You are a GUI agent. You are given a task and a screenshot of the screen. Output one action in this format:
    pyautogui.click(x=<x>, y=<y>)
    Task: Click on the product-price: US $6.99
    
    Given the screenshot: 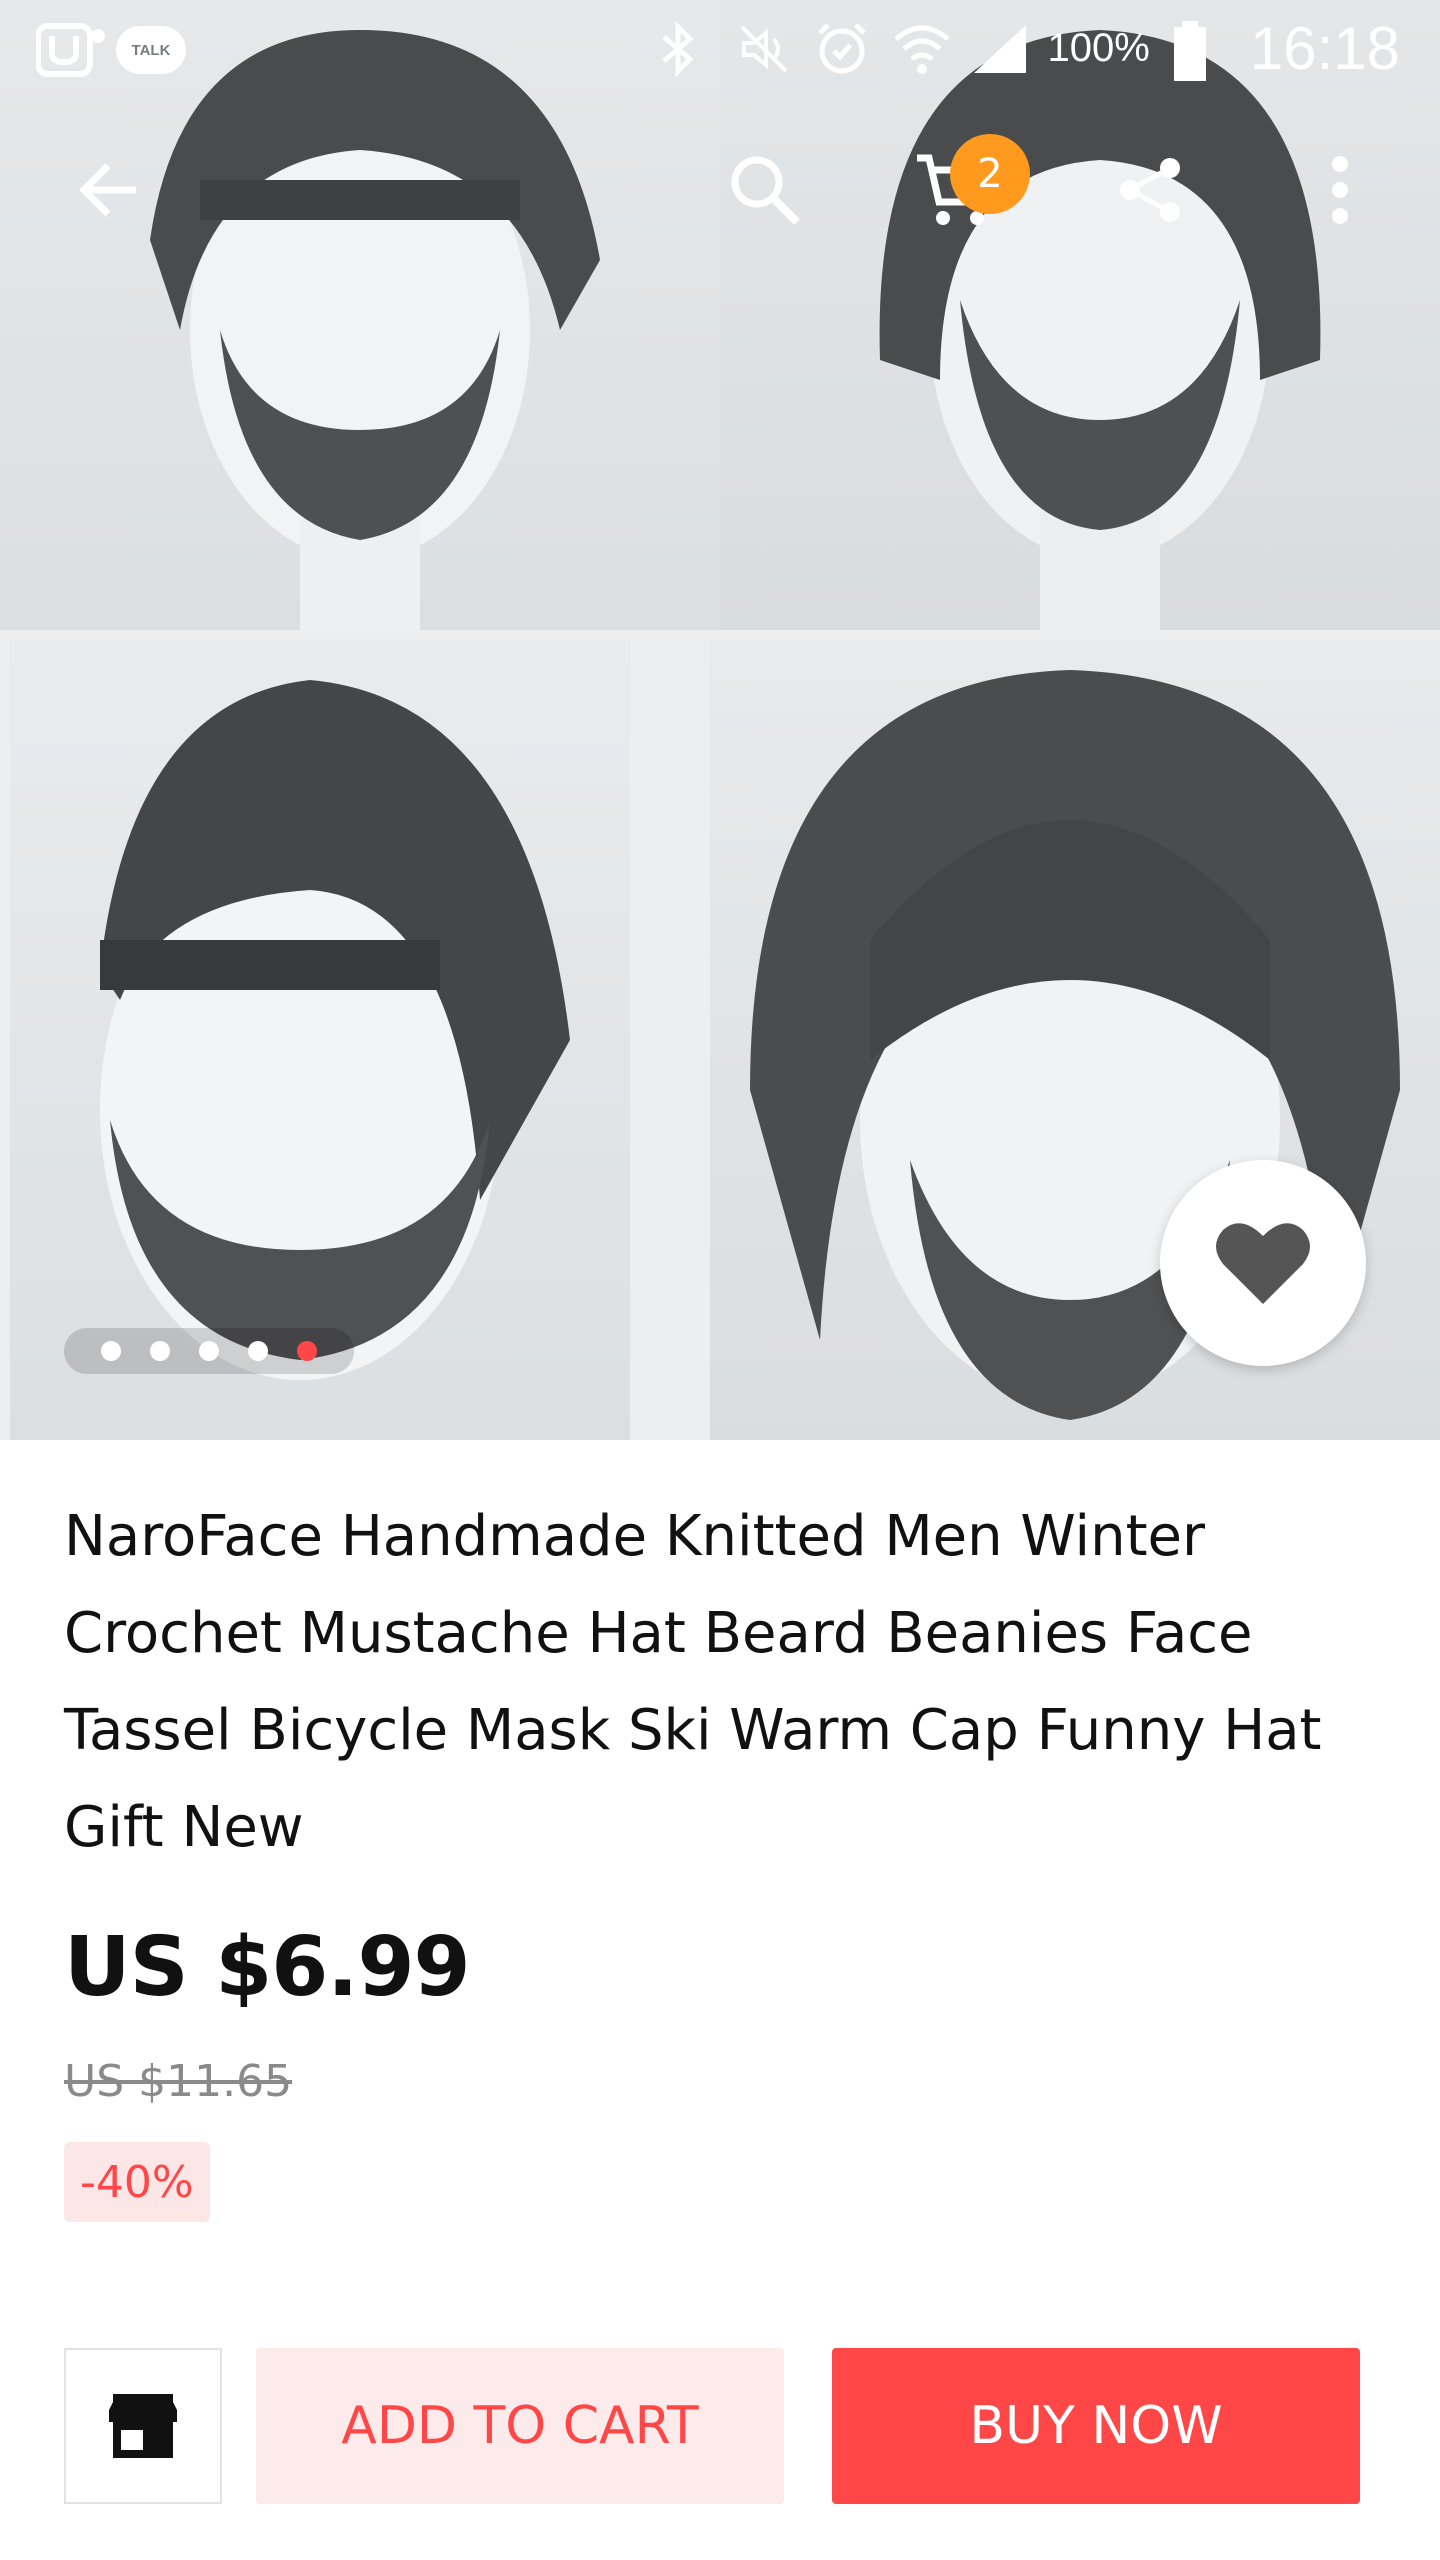 What is the action you would take?
    pyautogui.click(x=267, y=1967)
    